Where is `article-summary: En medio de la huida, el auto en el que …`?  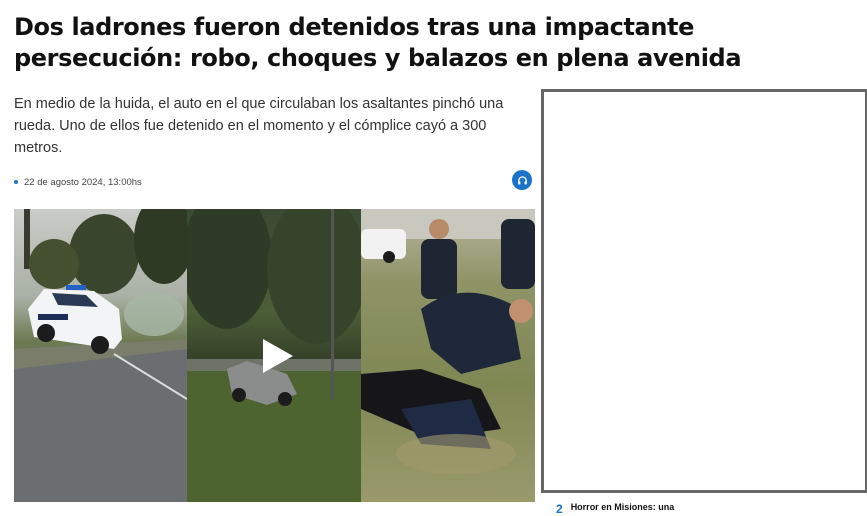 article-summary: En medio de la huida, el auto en el que … is located at coordinates (259, 126).